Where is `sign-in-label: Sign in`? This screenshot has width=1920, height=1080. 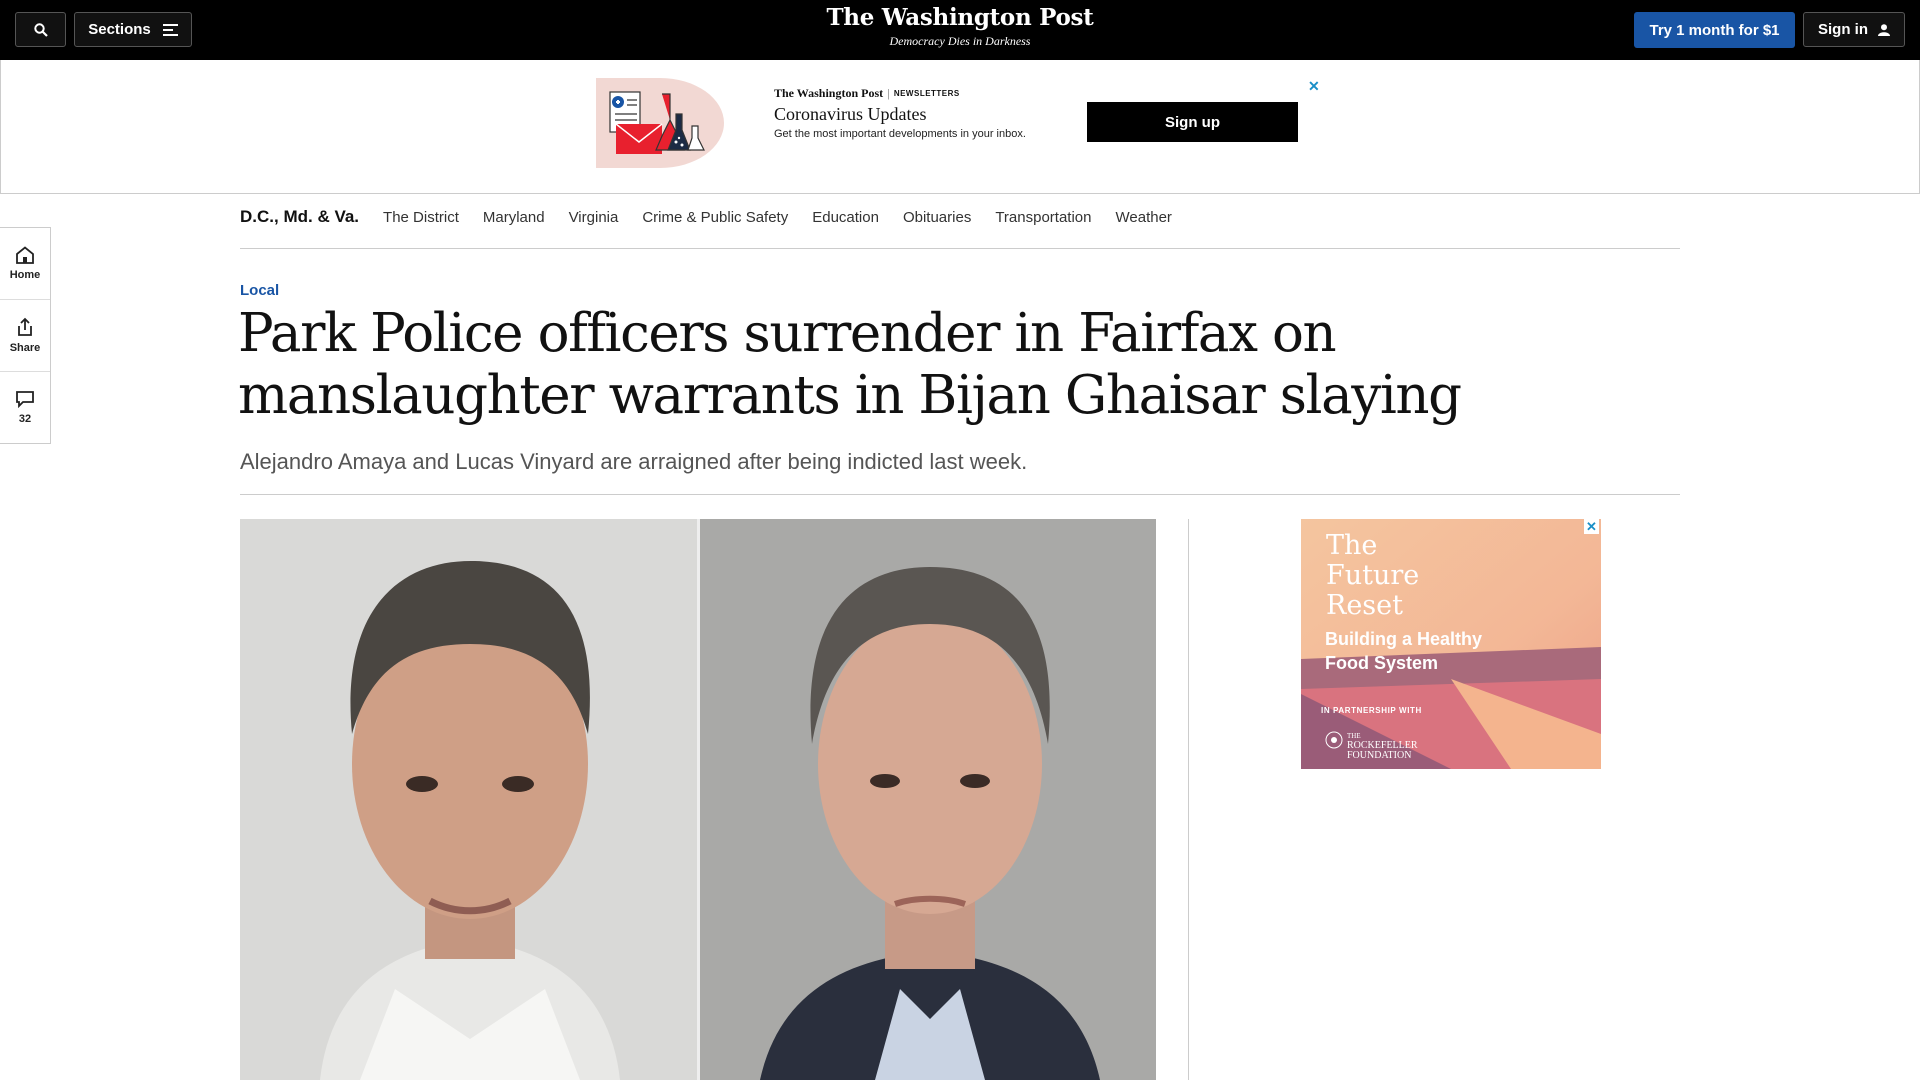
sign-in-label: Sign in is located at coordinates (1843, 29).